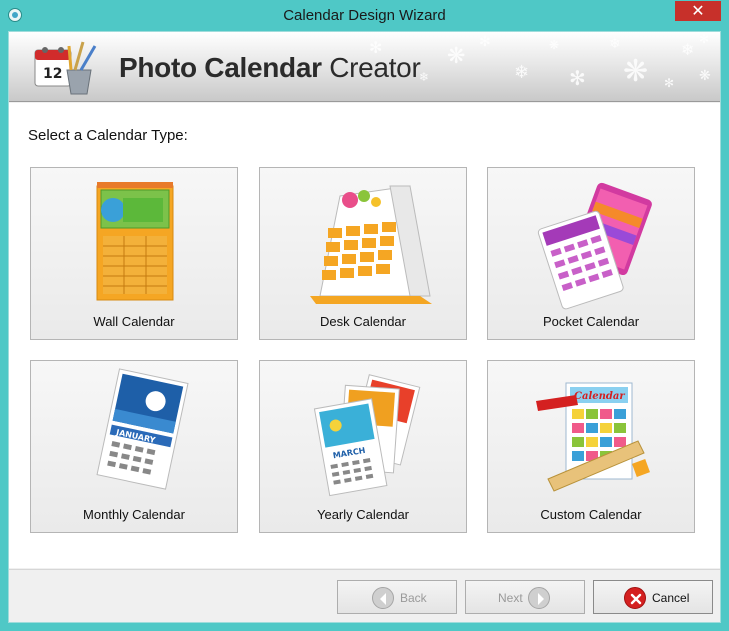 The width and height of the screenshot is (729, 631). I want to click on custom-calendar-label: Custom Calendar, so click(591, 514).